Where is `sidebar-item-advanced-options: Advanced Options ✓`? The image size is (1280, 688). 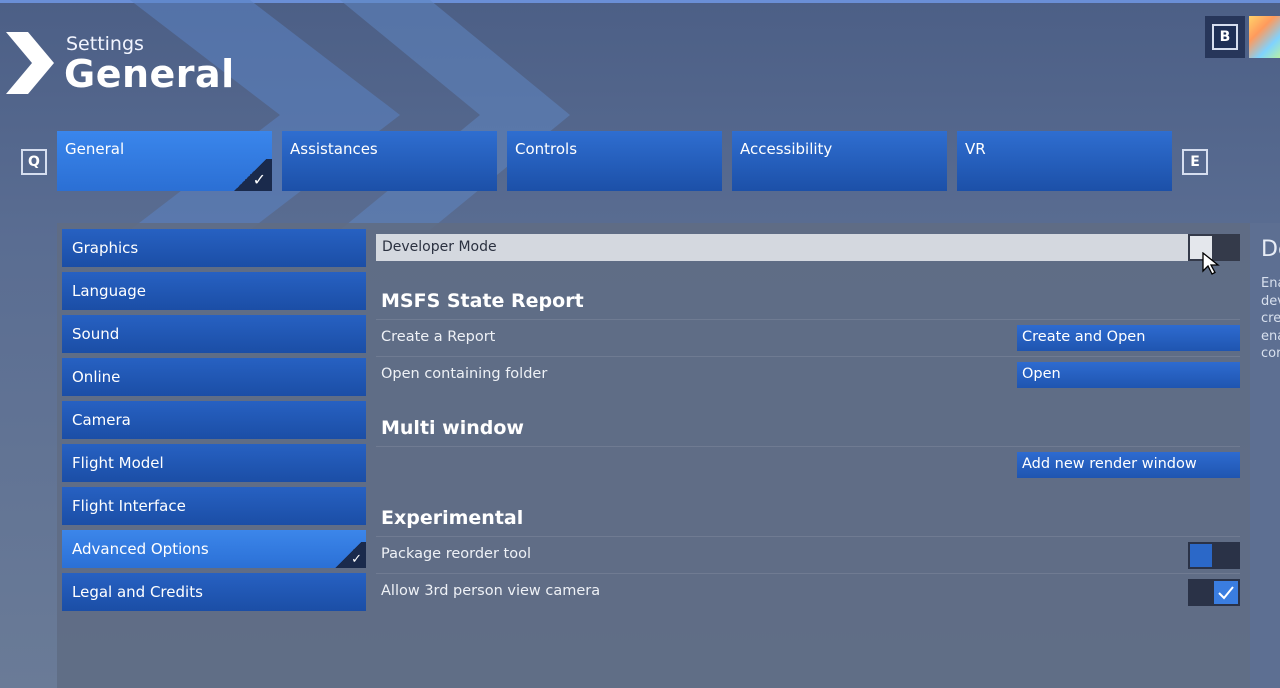 sidebar-item-advanced-options: Advanced Options ✓ is located at coordinates (214, 549).